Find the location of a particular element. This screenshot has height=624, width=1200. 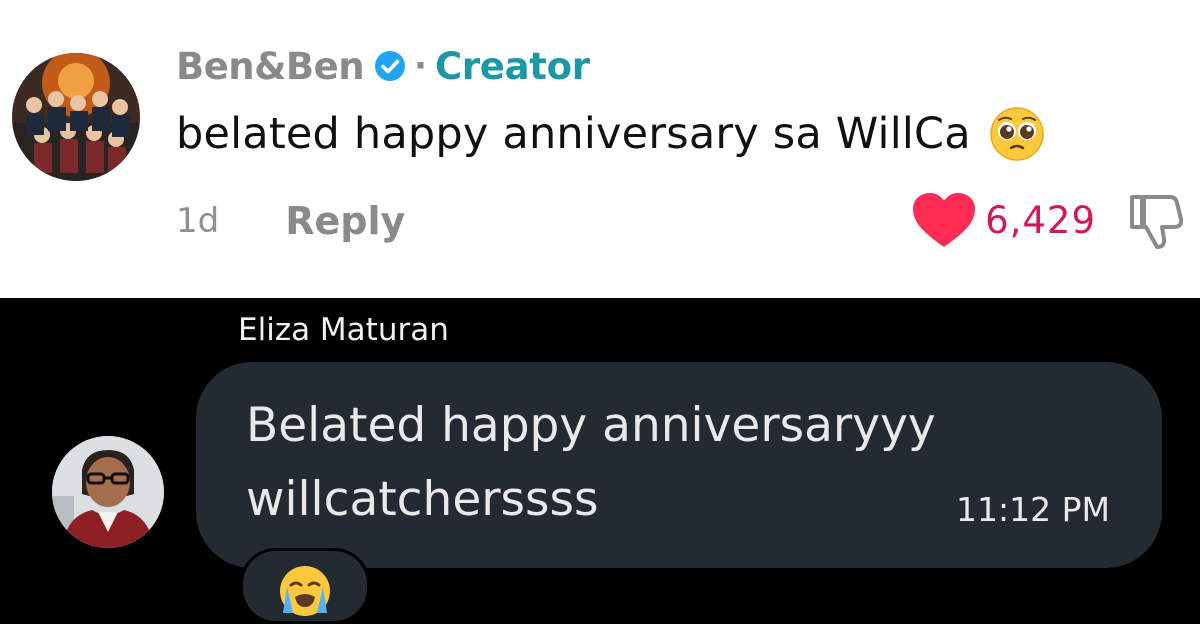

group-photo-icon is located at coordinates (76, 117).